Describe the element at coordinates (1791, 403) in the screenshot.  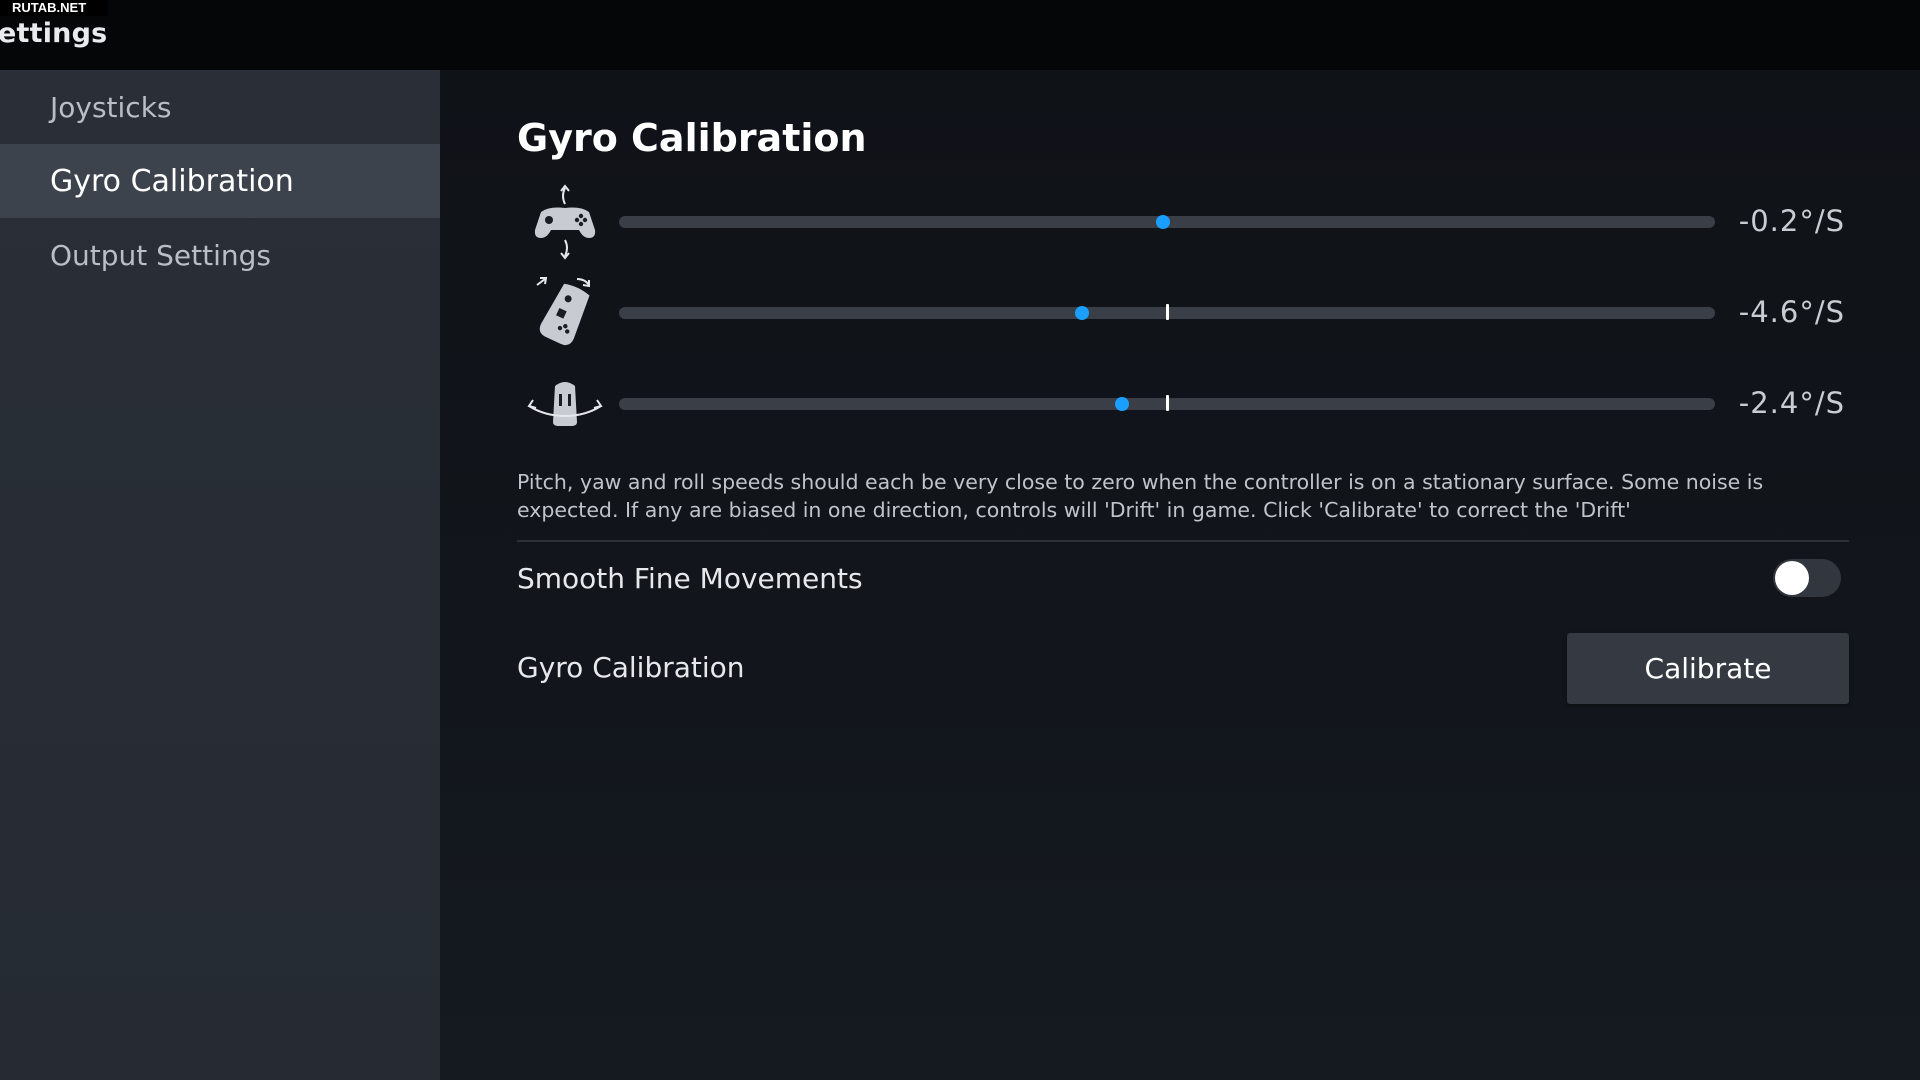
I see `yaw-readout: -2.4°/S` at that location.